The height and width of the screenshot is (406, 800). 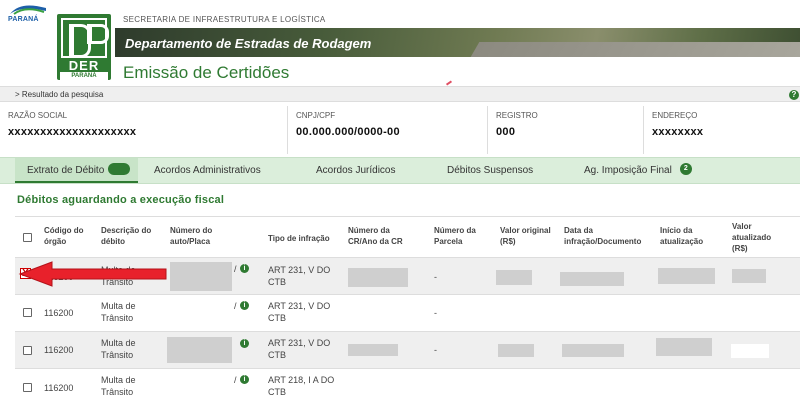 I want to click on registro-block: REGISTRO 000, so click(x=566, y=130).